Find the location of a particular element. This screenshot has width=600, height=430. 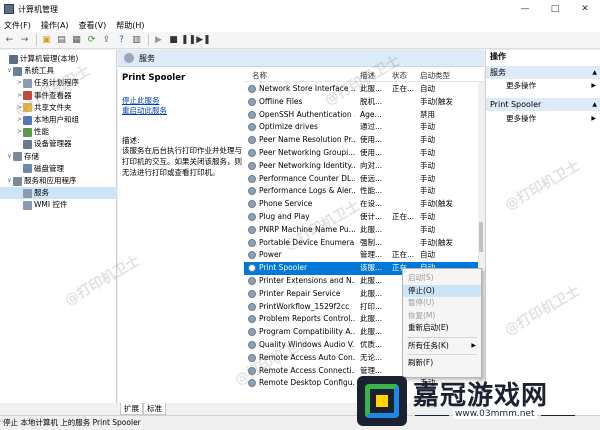

service-name-cell: Printer Repair Service is located at coordinates (300, 293).